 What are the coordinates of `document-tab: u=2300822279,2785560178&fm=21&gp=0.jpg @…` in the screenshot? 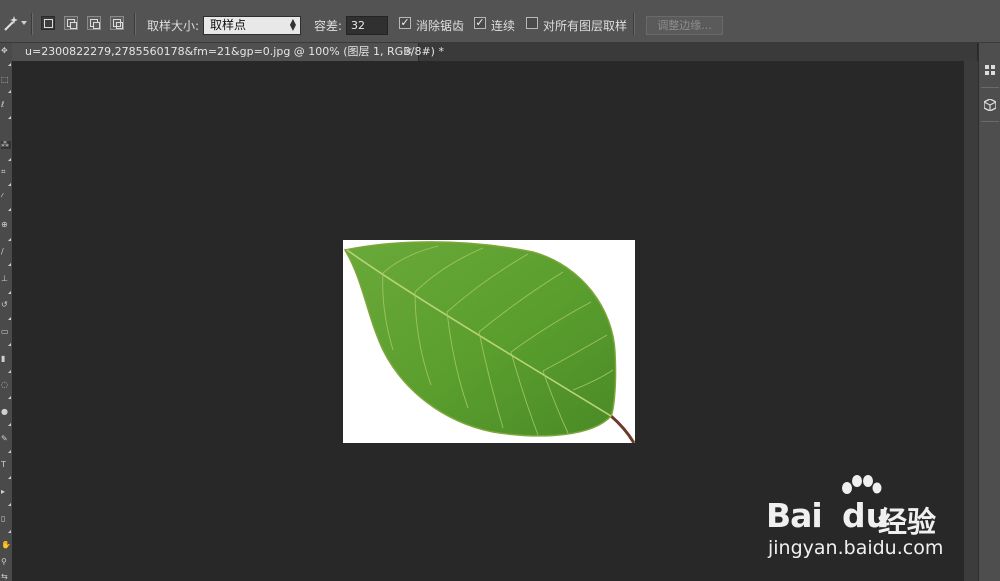 It's located at (228, 52).